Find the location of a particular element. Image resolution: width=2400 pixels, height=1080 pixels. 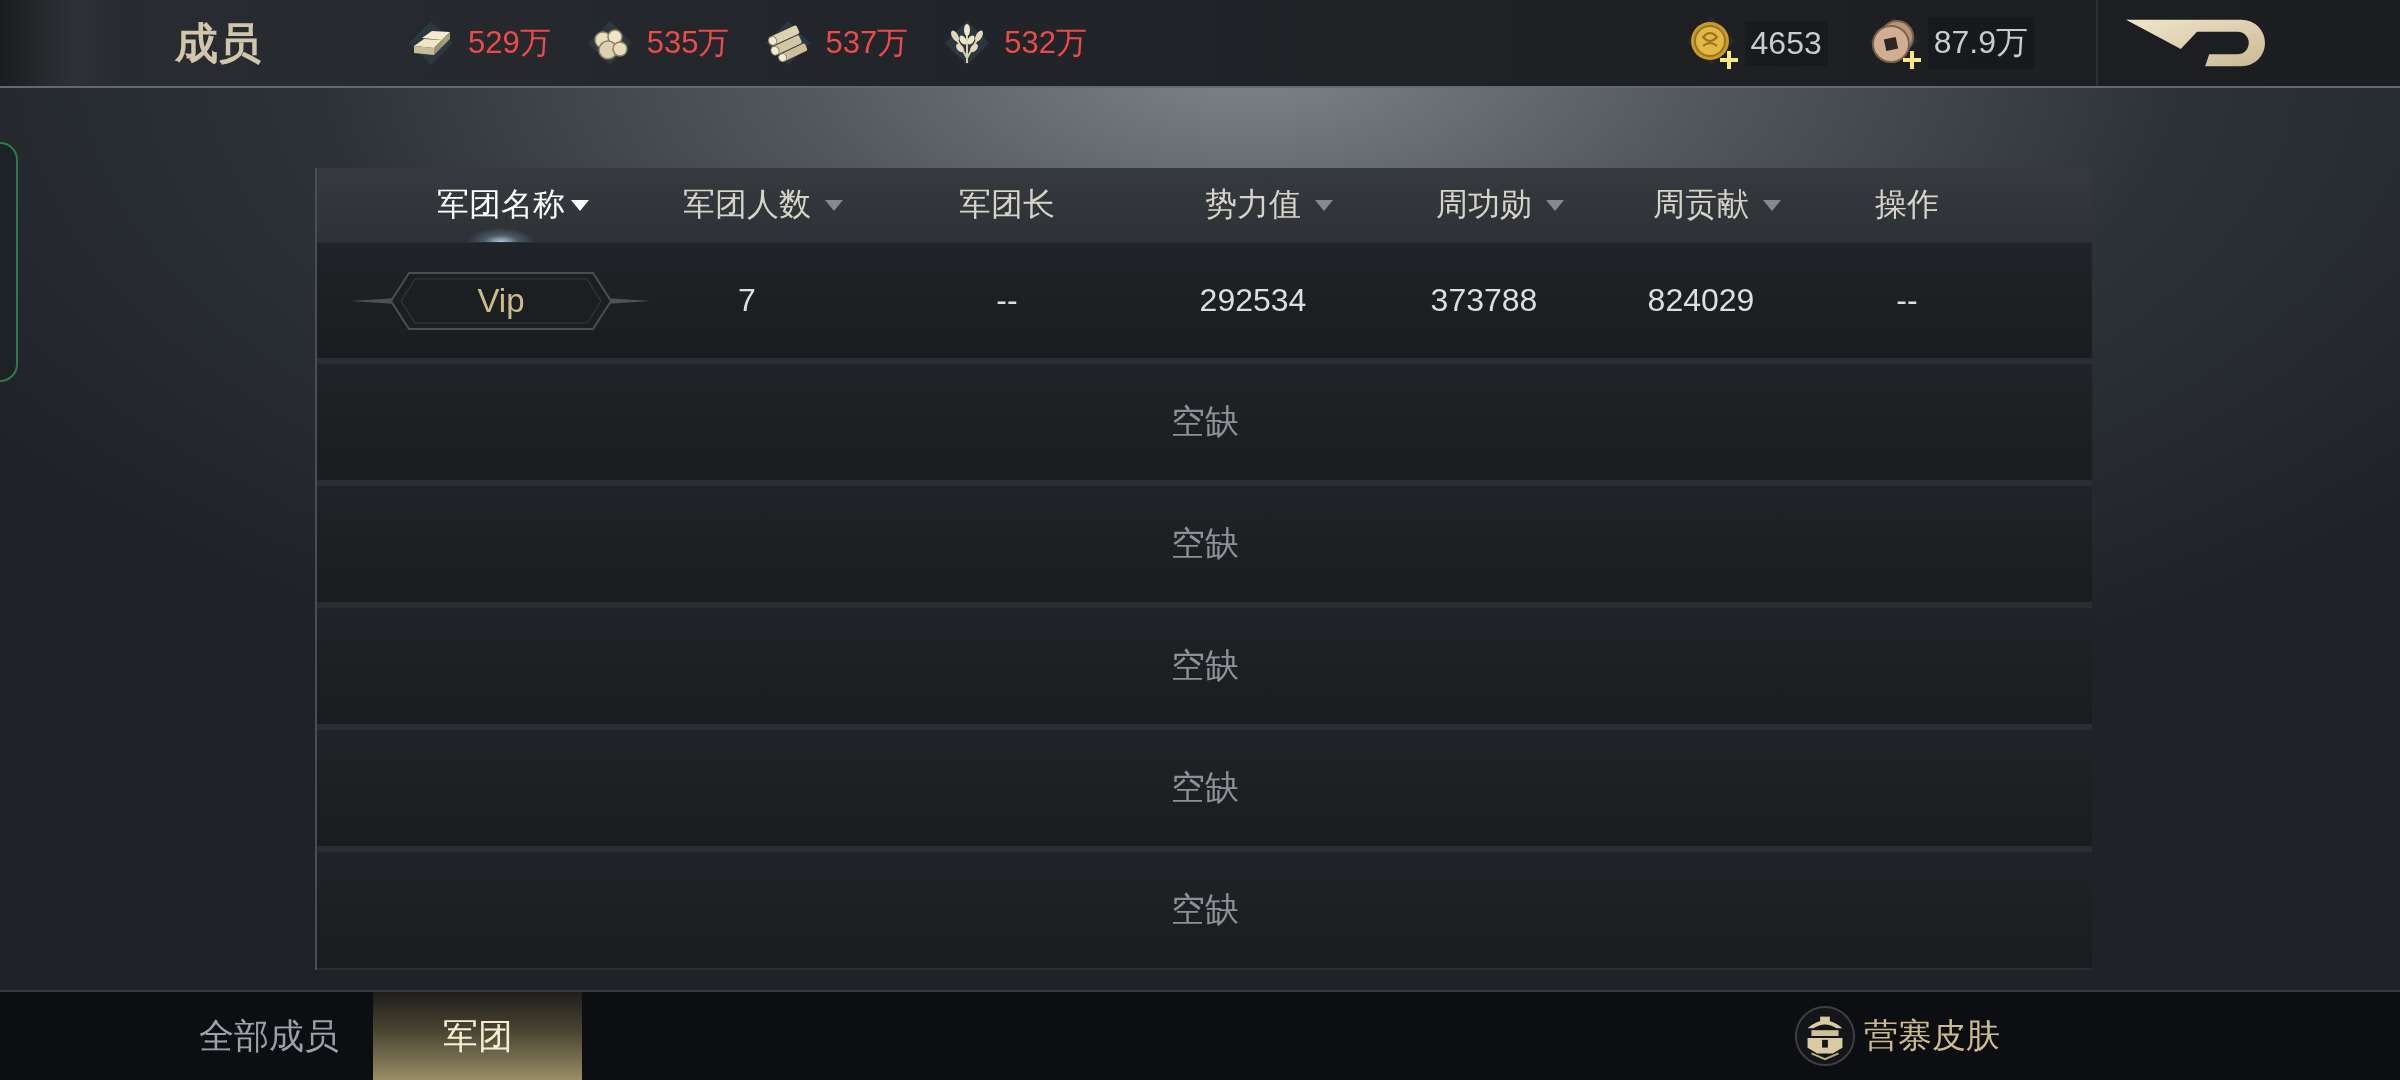

column-header: 操作 is located at coordinates (1907, 205).